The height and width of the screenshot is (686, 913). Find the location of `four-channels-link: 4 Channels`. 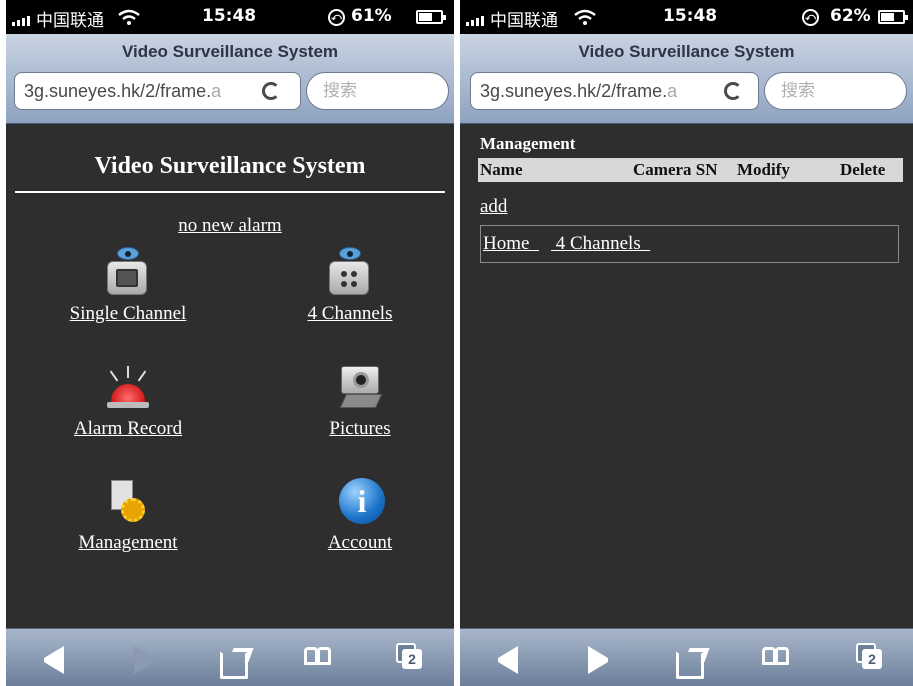

four-channels-link: 4 Channels is located at coordinates (350, 314).